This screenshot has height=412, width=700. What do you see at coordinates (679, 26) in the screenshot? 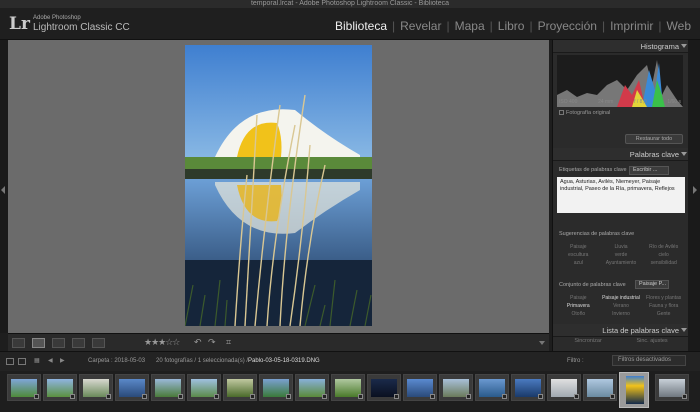
I see `module-web: Web` at bounding box center [679, 26].